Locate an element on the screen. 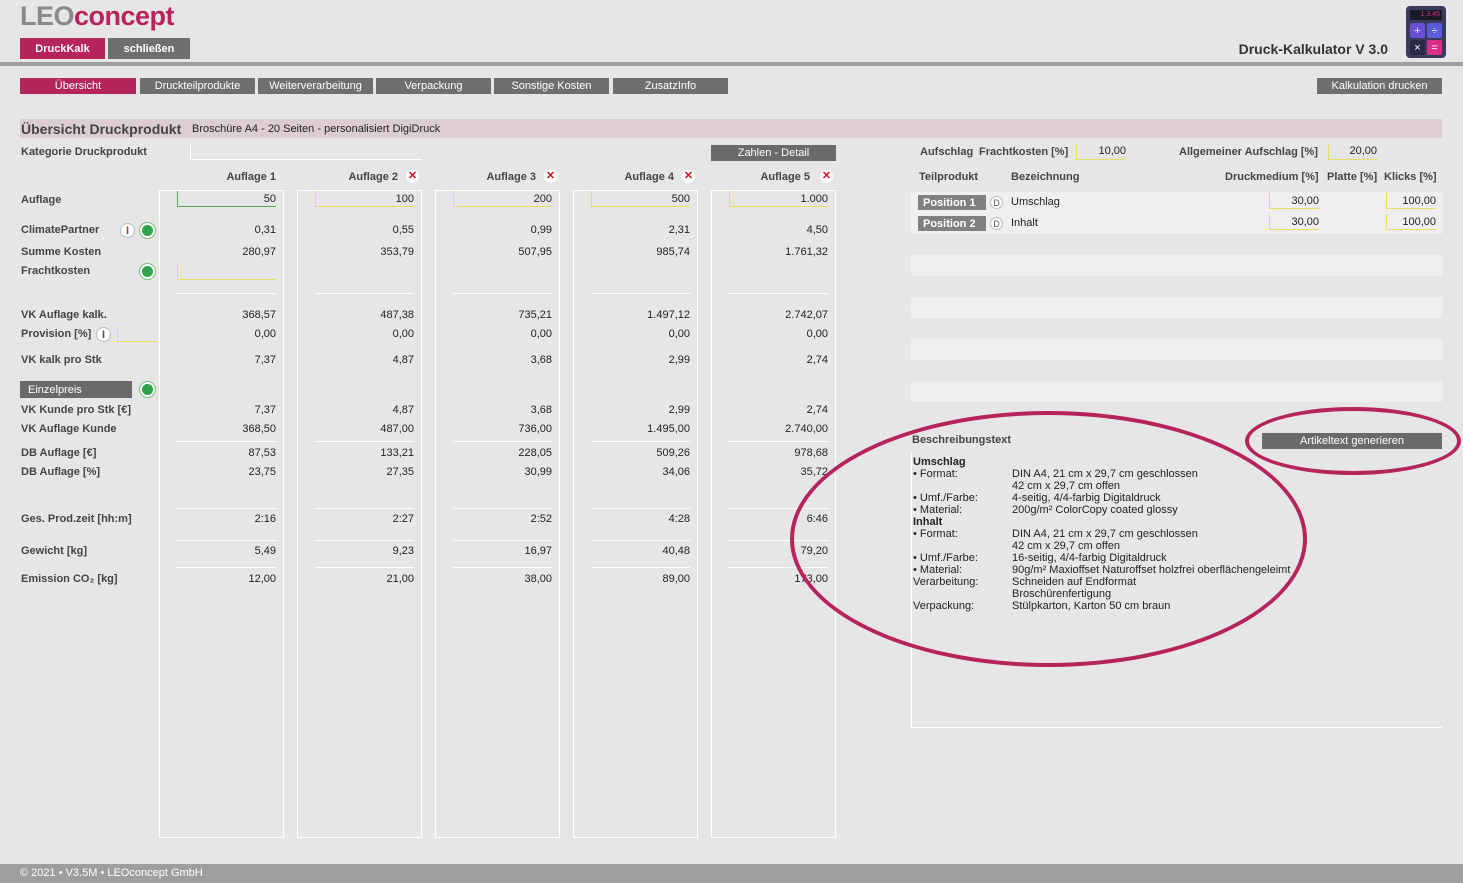 This screenshot has width=1463, height=883. cell-vk-auflage-kunde: 487,00 is located at coordinates (397, 429).